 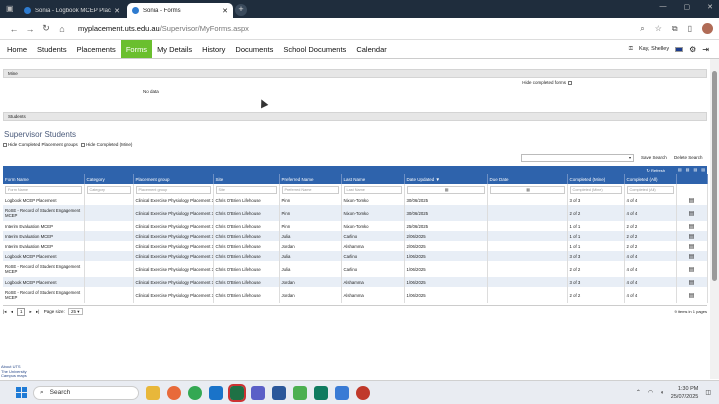 What do you see at coordinates (355, 116) in the screenshot?
I see `students-section-header: Students` at bounding box center [355, 116].